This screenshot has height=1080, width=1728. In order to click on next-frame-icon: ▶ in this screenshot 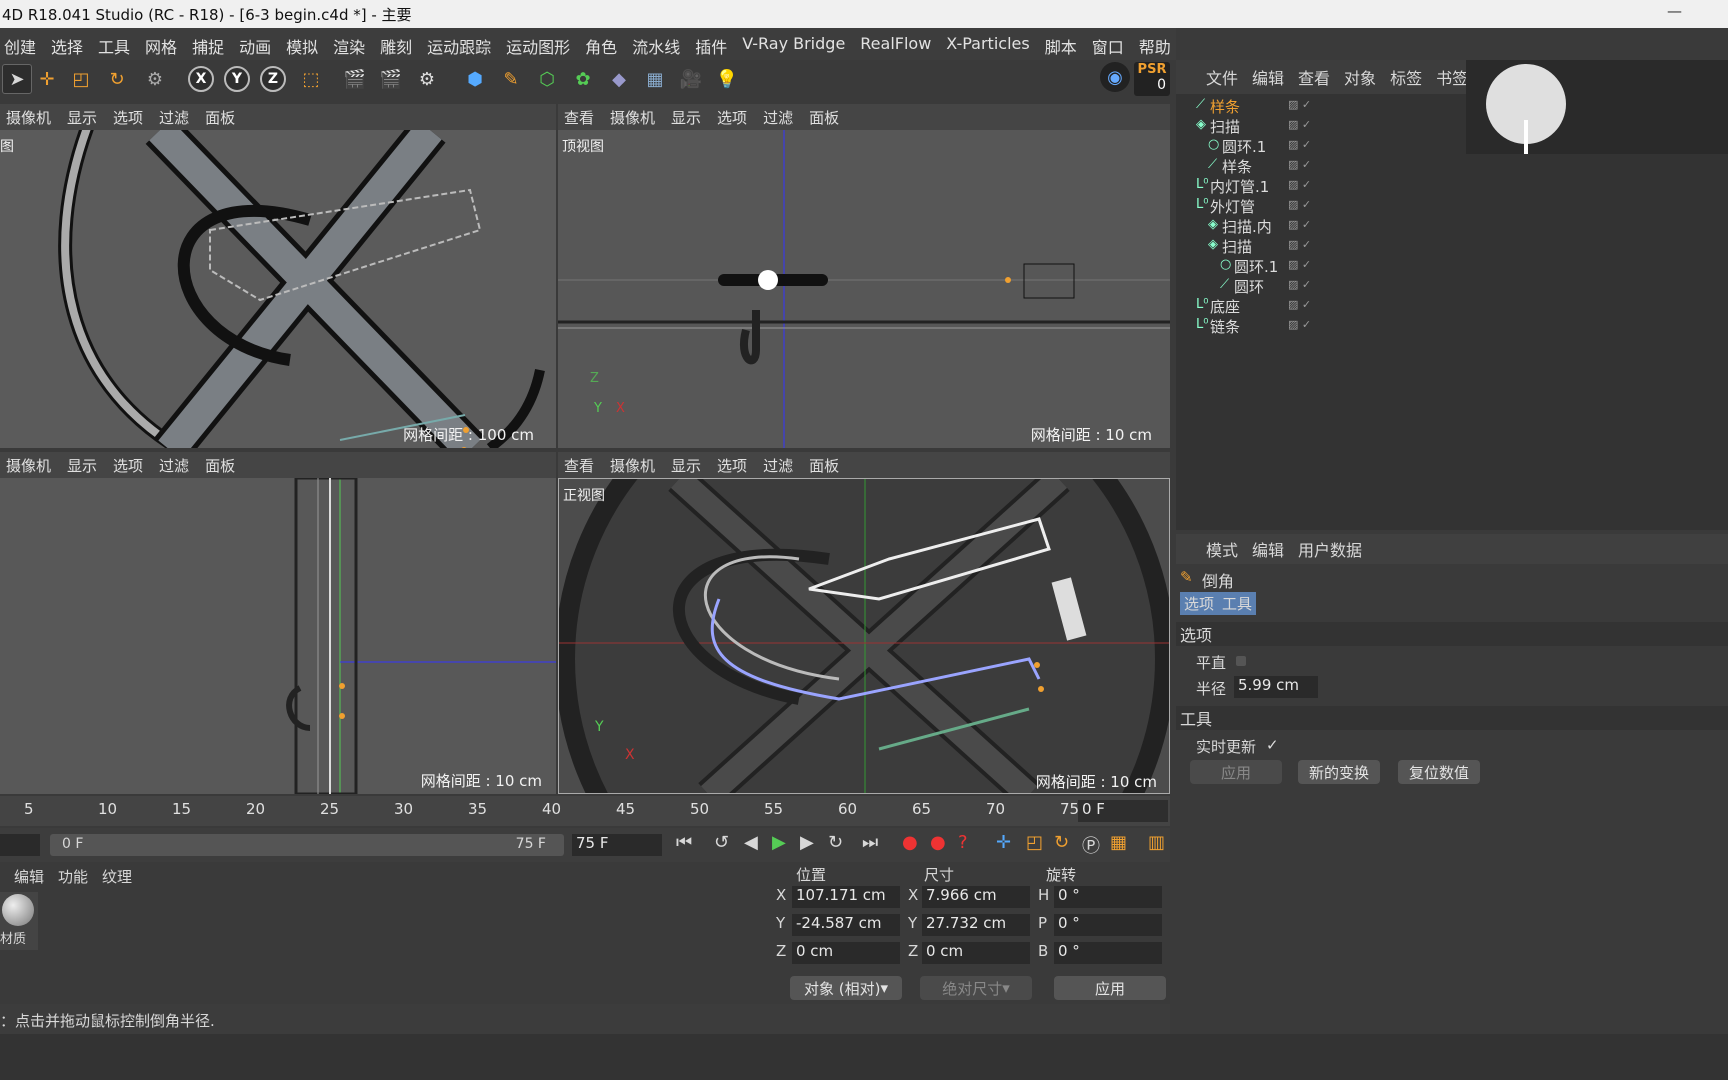, I will do `click(807, 842)`.